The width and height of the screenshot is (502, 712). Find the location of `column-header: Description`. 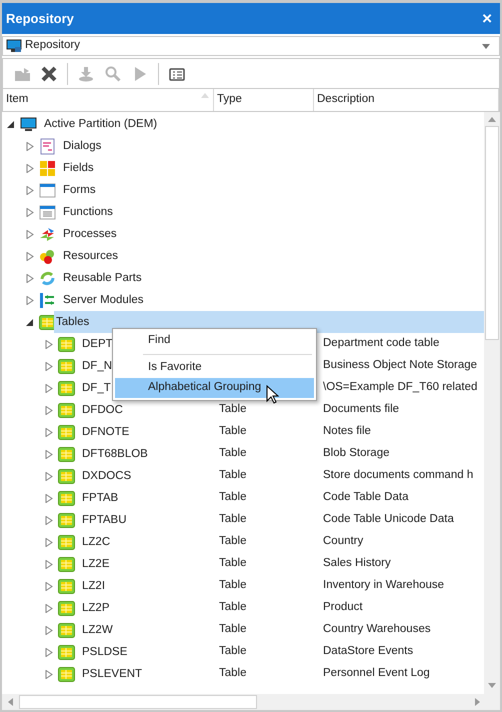

column-header: Description is located at coordinates (406, 100).